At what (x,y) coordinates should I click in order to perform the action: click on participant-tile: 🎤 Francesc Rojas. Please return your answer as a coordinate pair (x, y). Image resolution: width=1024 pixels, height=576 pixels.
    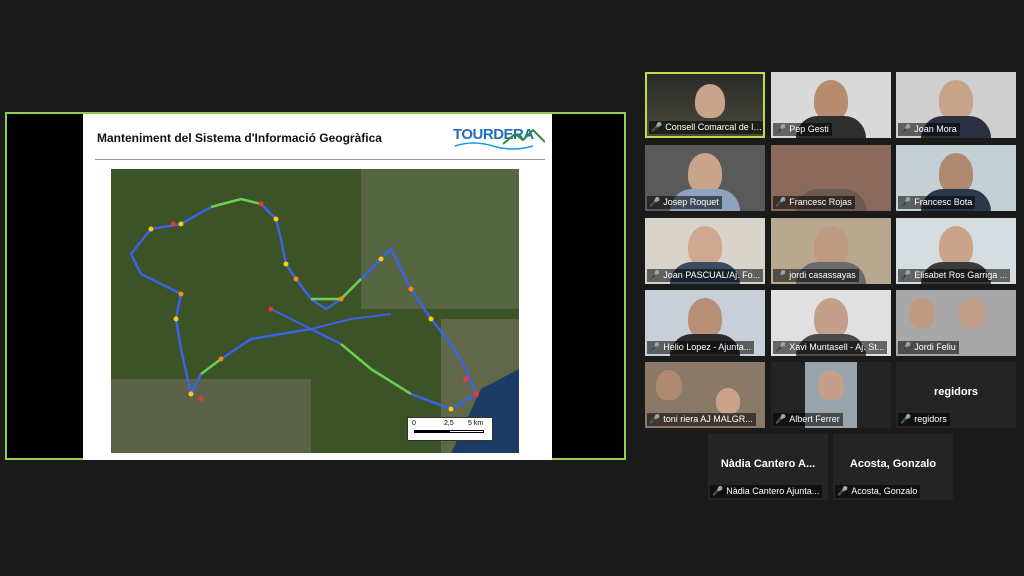
    Looking at the image, I should click on (831, 178).